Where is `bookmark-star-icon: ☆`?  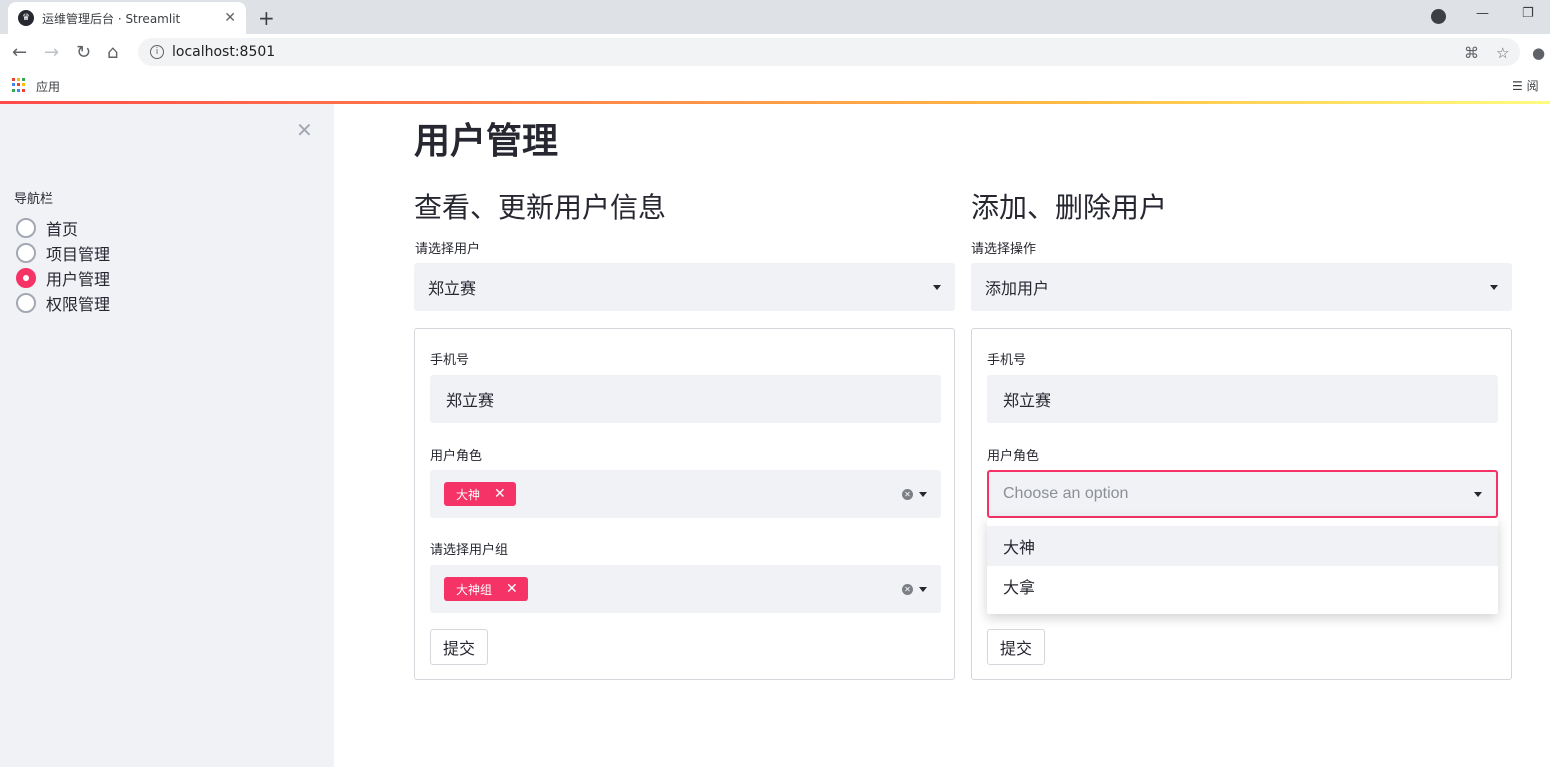 bookmark-star-icon: ☆ is located at coordinates (1502, 53).